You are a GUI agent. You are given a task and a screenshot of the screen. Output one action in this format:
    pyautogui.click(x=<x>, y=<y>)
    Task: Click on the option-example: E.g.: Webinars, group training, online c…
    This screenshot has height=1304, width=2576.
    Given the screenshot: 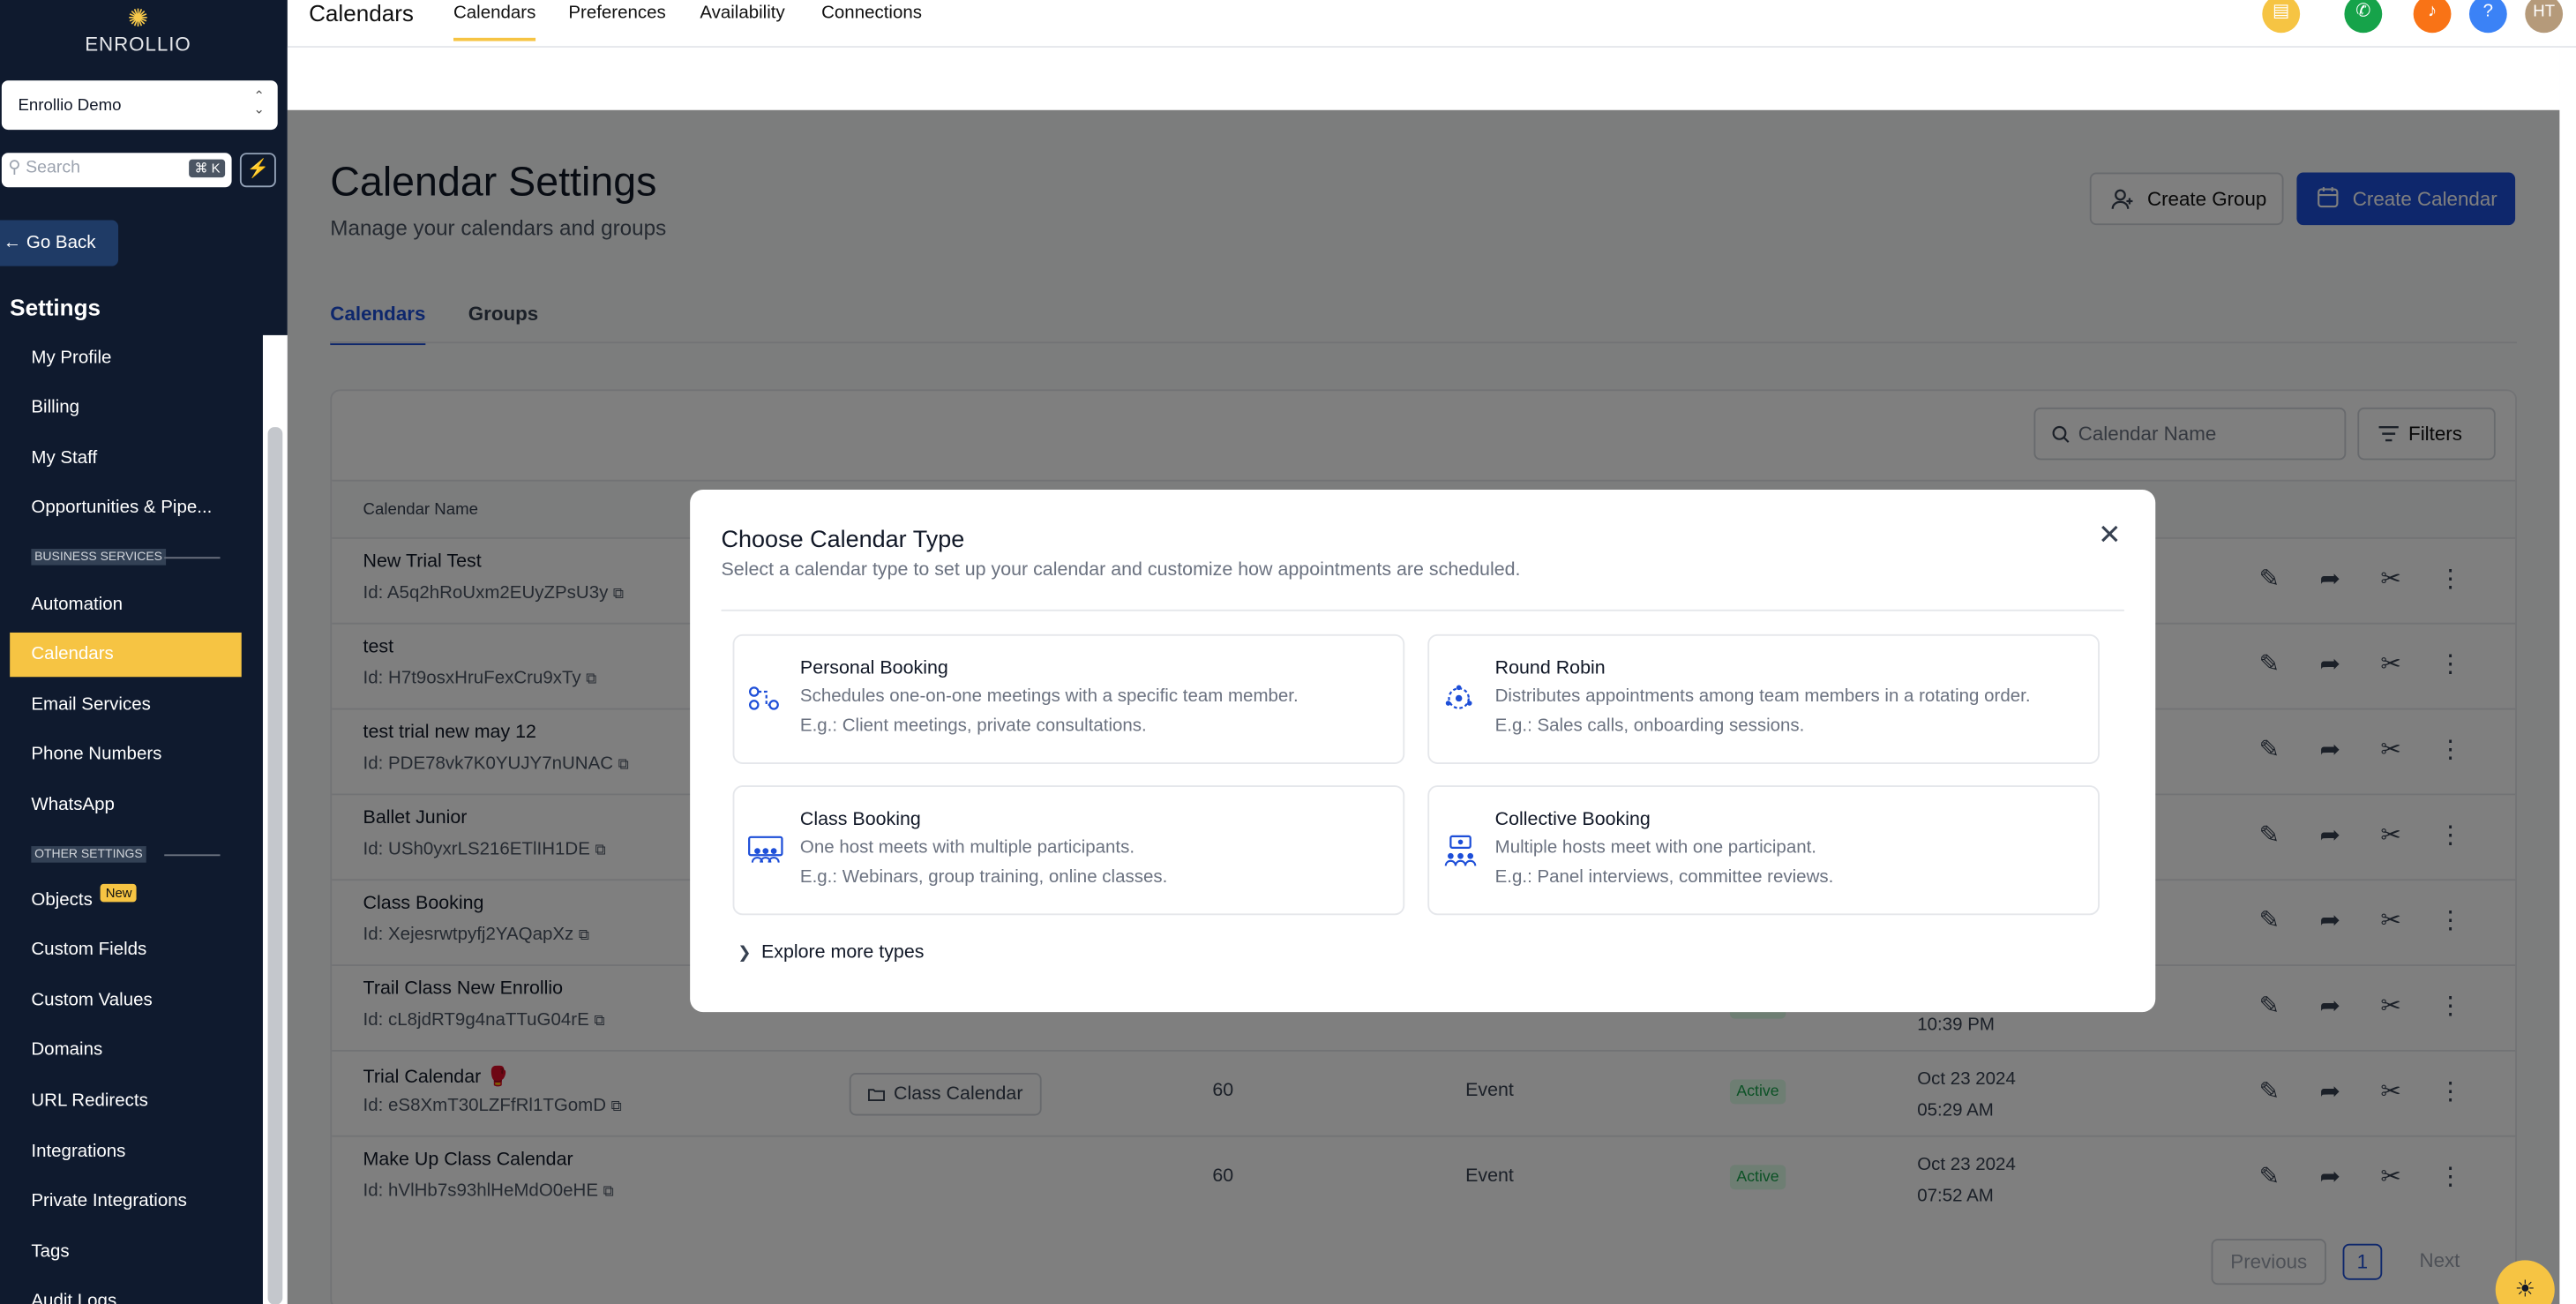 What is the action you would take?
    pyautogui.click(x=984, y=877)
    